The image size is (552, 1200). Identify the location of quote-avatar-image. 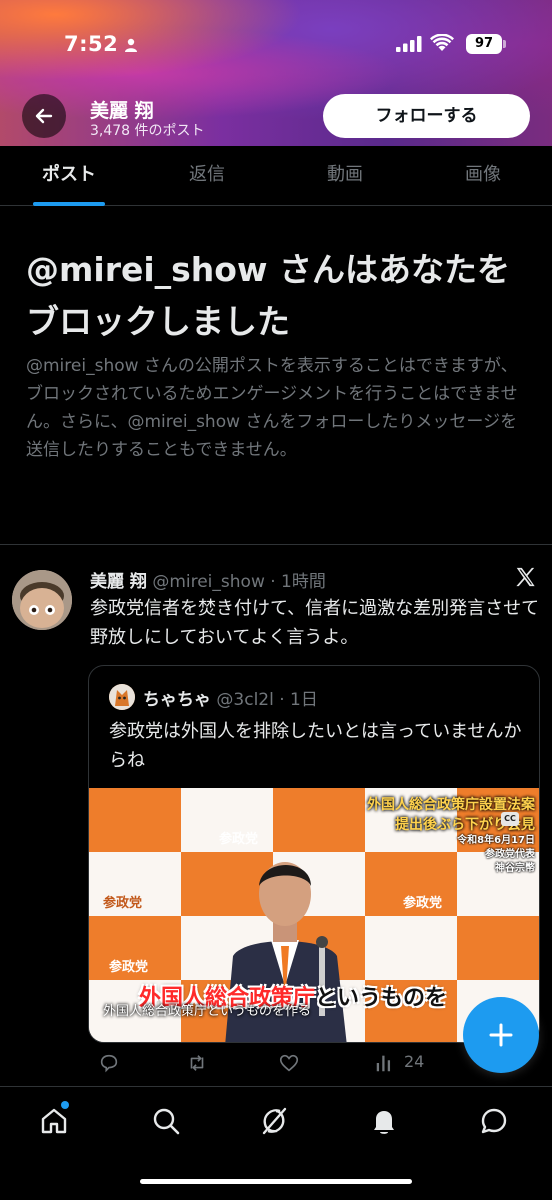
(122, 697).